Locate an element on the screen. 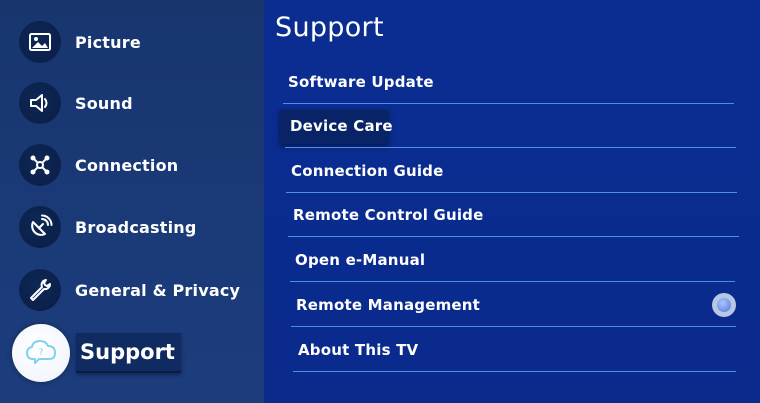  connection-icon is located at coordinates (40, 165).